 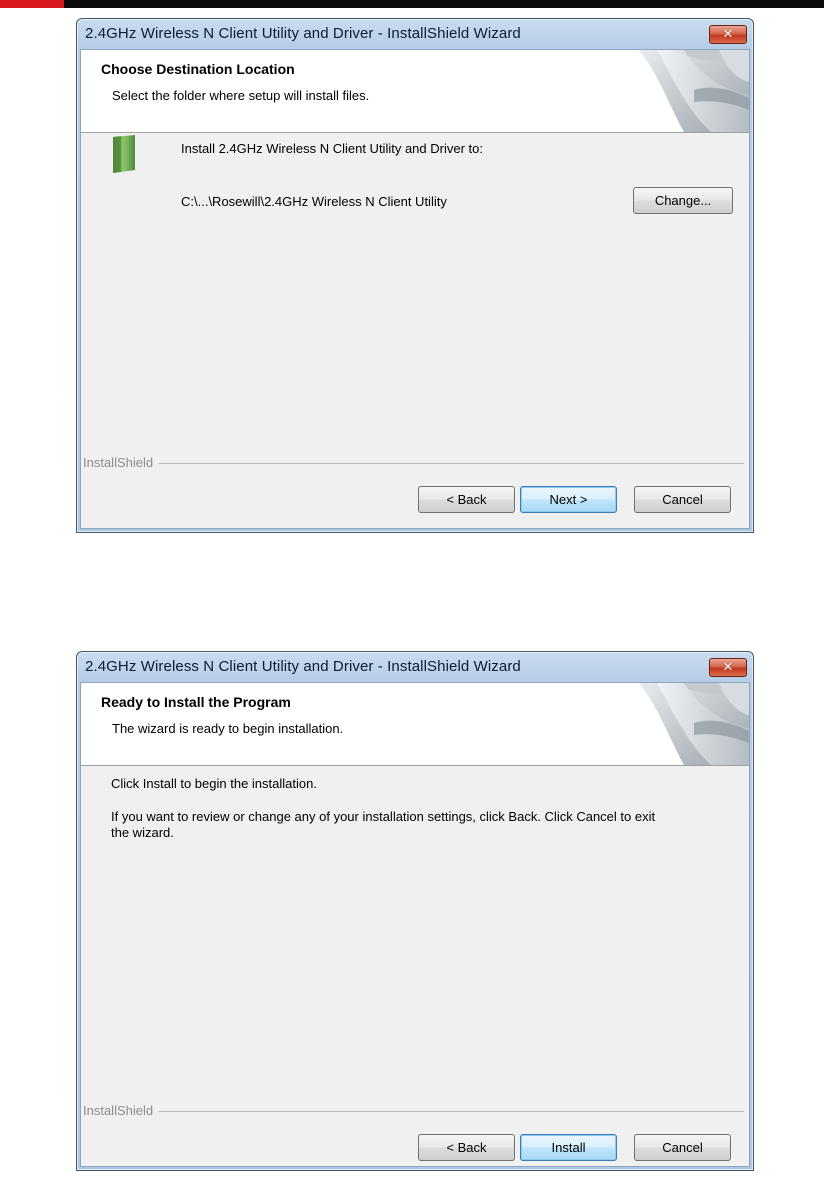 What do you see at coordinates (32, 4) in the screenshot?
I see `page-top-accent` at bounding box center [32, 4].